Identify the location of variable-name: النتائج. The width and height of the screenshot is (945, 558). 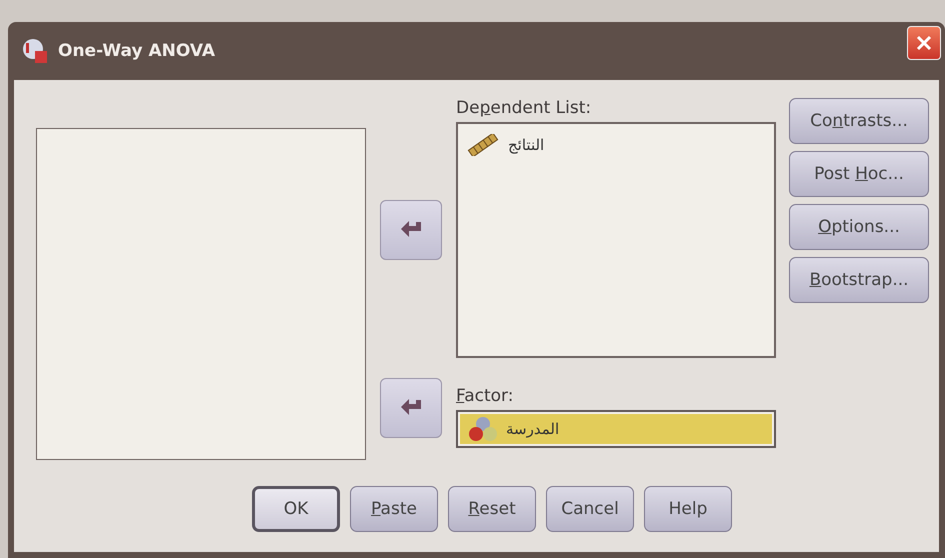
(526, 145).